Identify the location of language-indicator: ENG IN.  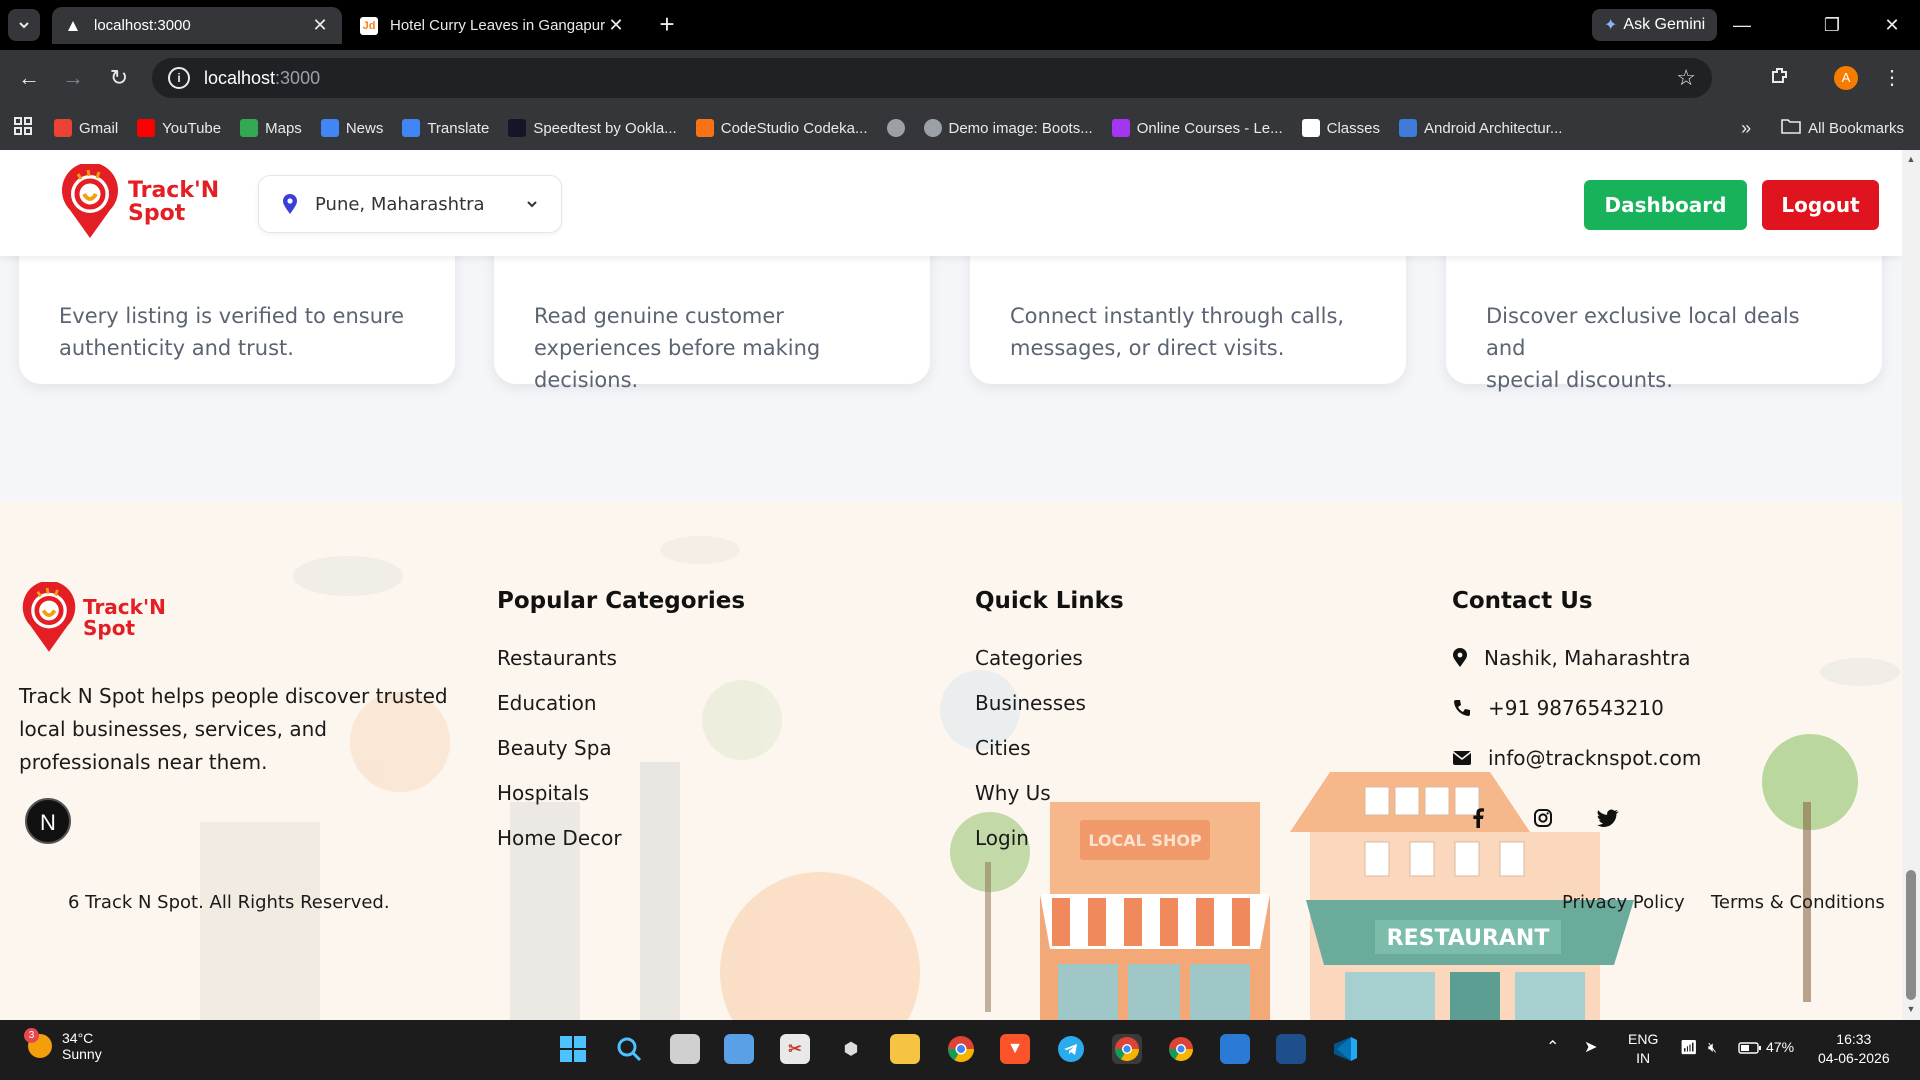
(1643, 1049).